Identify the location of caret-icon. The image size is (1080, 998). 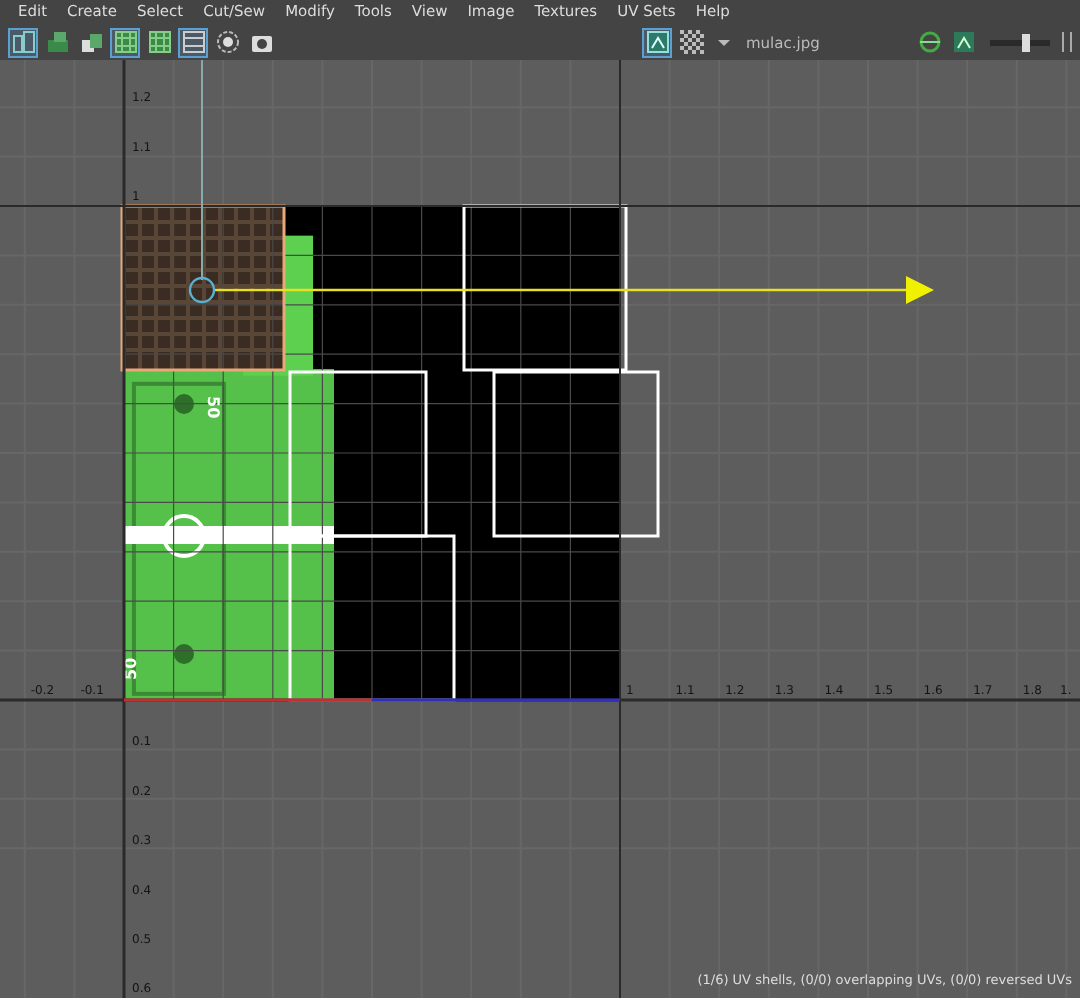
(724, 42).